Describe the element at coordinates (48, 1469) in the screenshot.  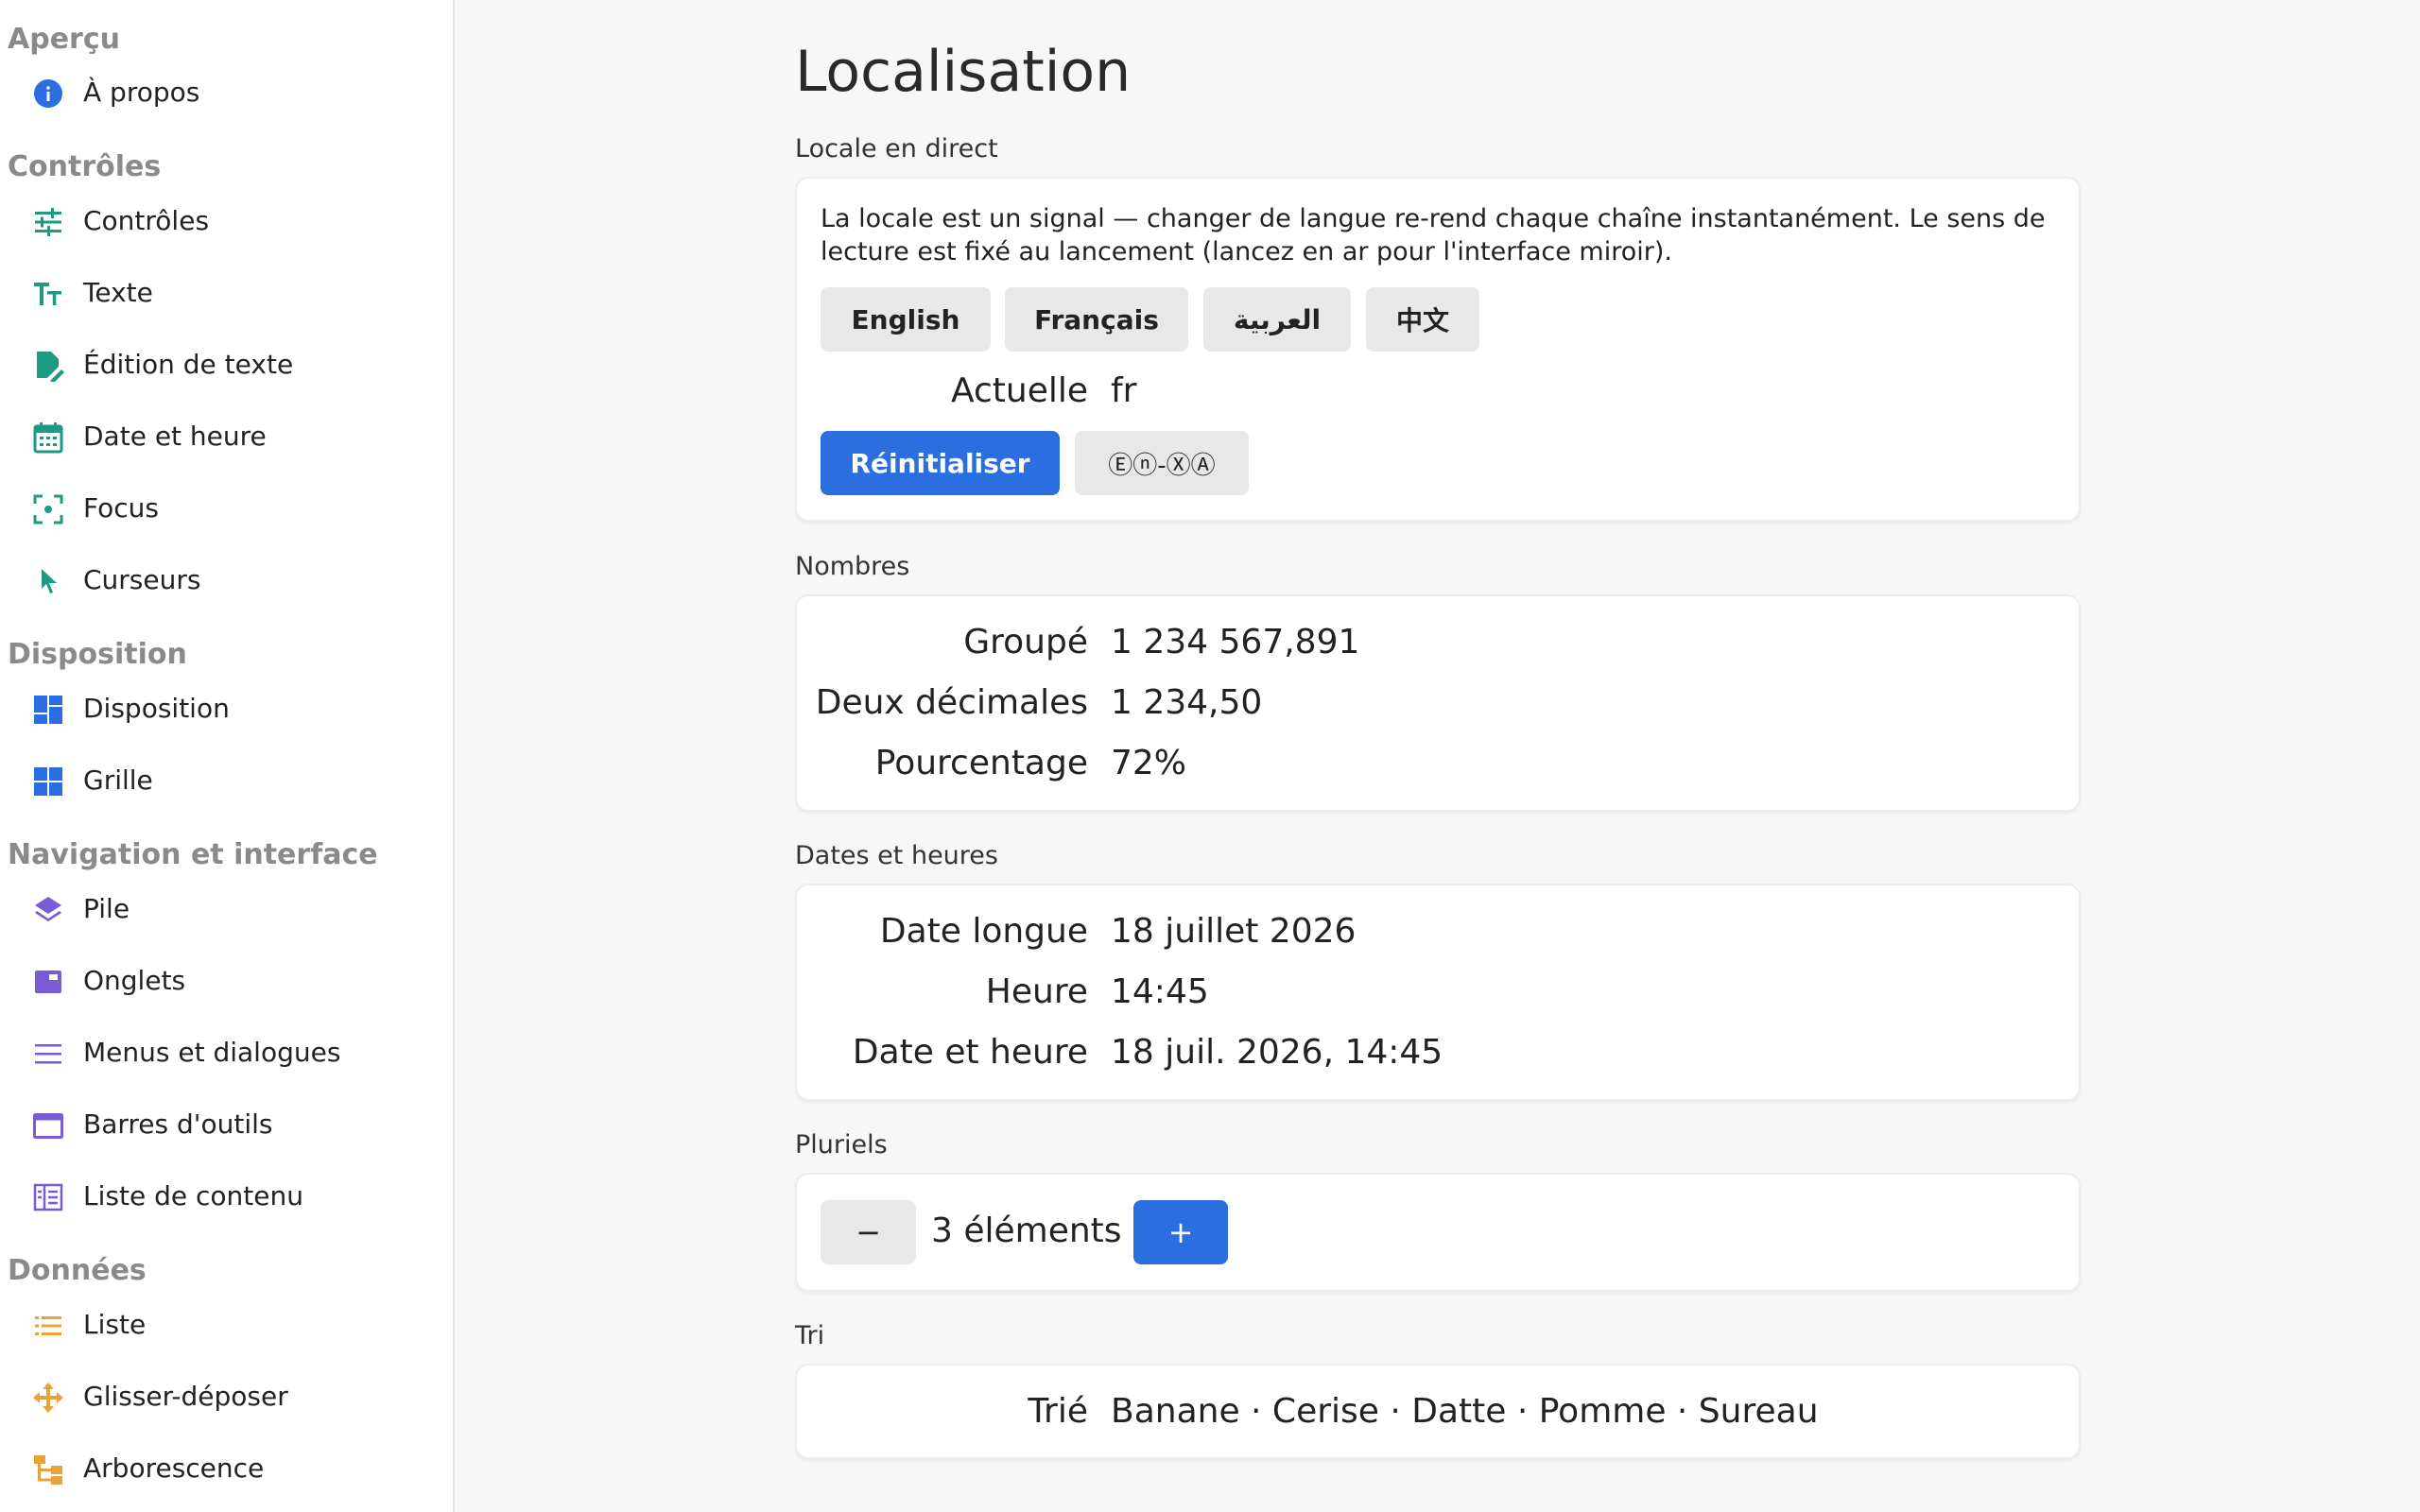
I see `tree-icon` at that location.